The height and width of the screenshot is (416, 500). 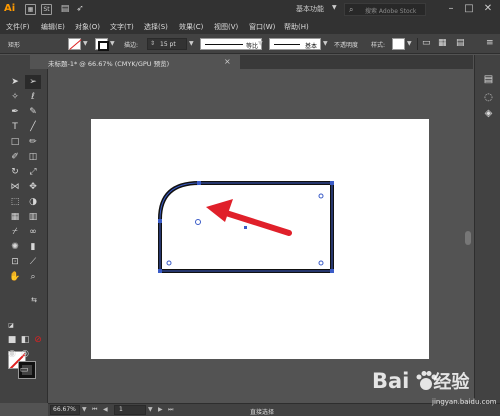 What do you see at coordinates (33, 172) in the screenshot?
I see `scale-tool-icon: ⤢` at bounding box center [33, 172].